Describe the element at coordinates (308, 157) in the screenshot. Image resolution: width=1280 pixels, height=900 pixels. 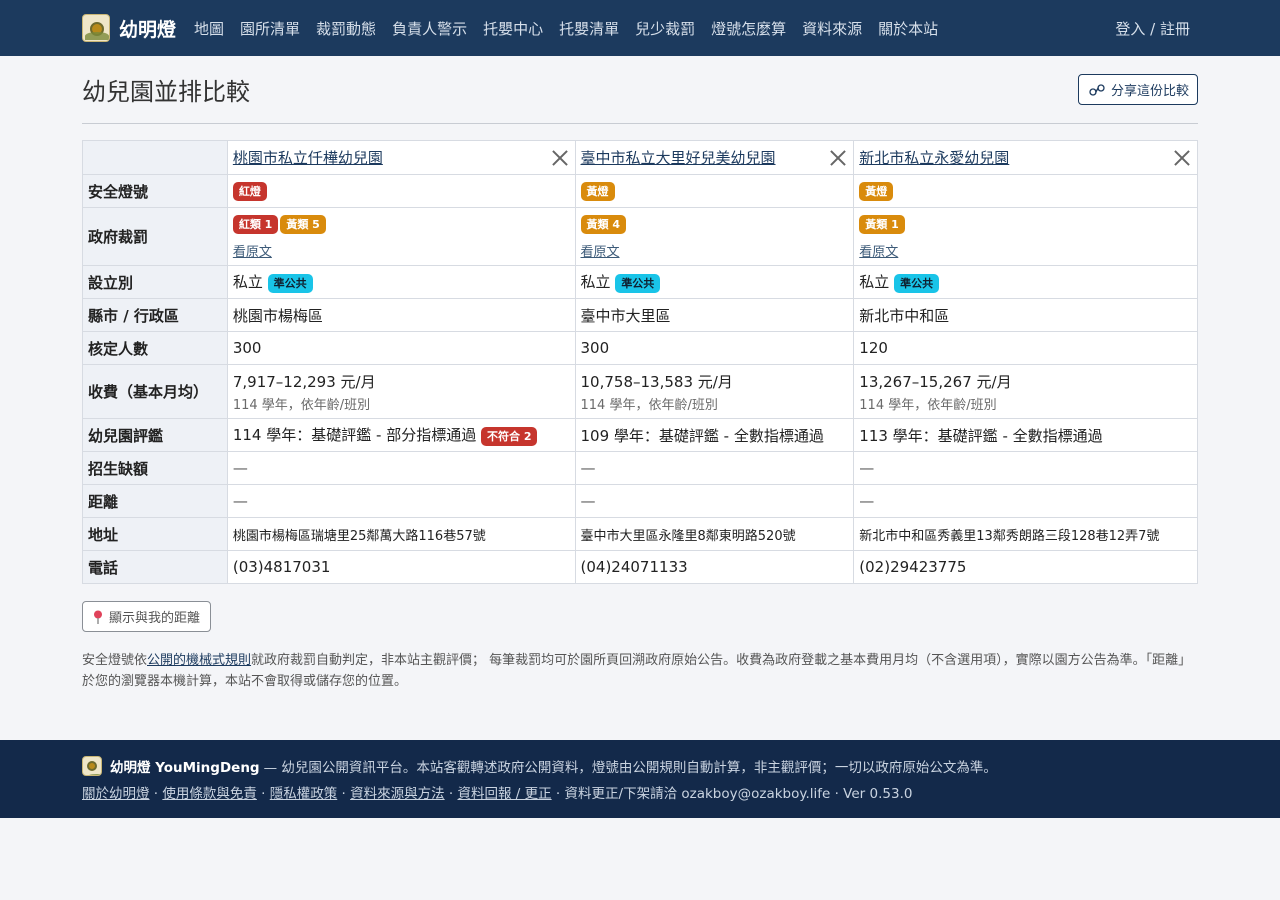
I see `school-name-link: 桃園市私立仟樺幼兒園` at that location.